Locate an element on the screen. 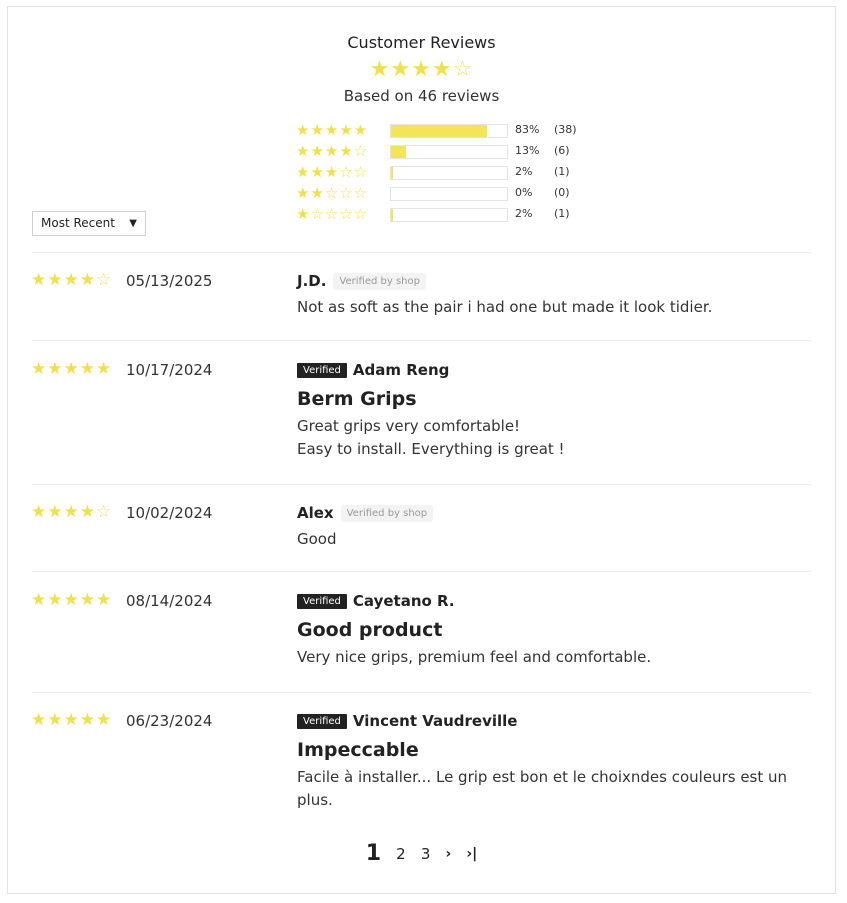 The image size is (847, 903). caret-down-icon: ▼ is located at coordinates (133, 223).